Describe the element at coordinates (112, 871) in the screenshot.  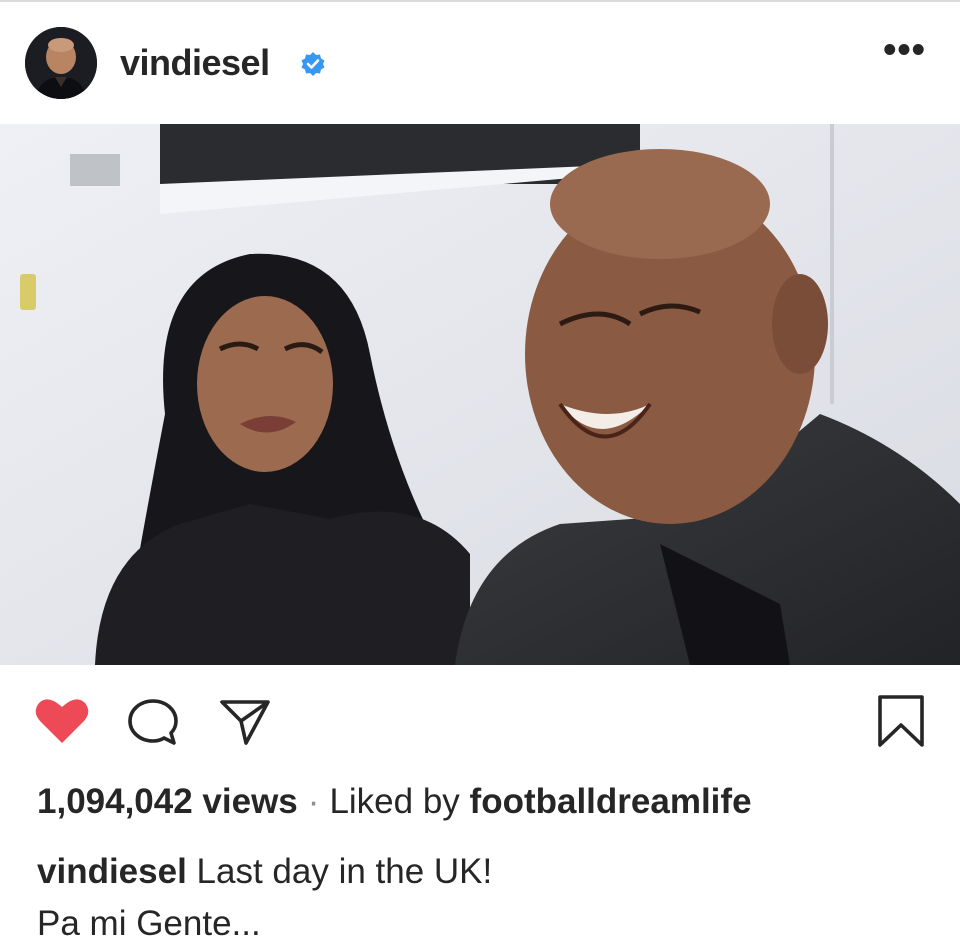
I see `caption-username: vindiesel` at that location.